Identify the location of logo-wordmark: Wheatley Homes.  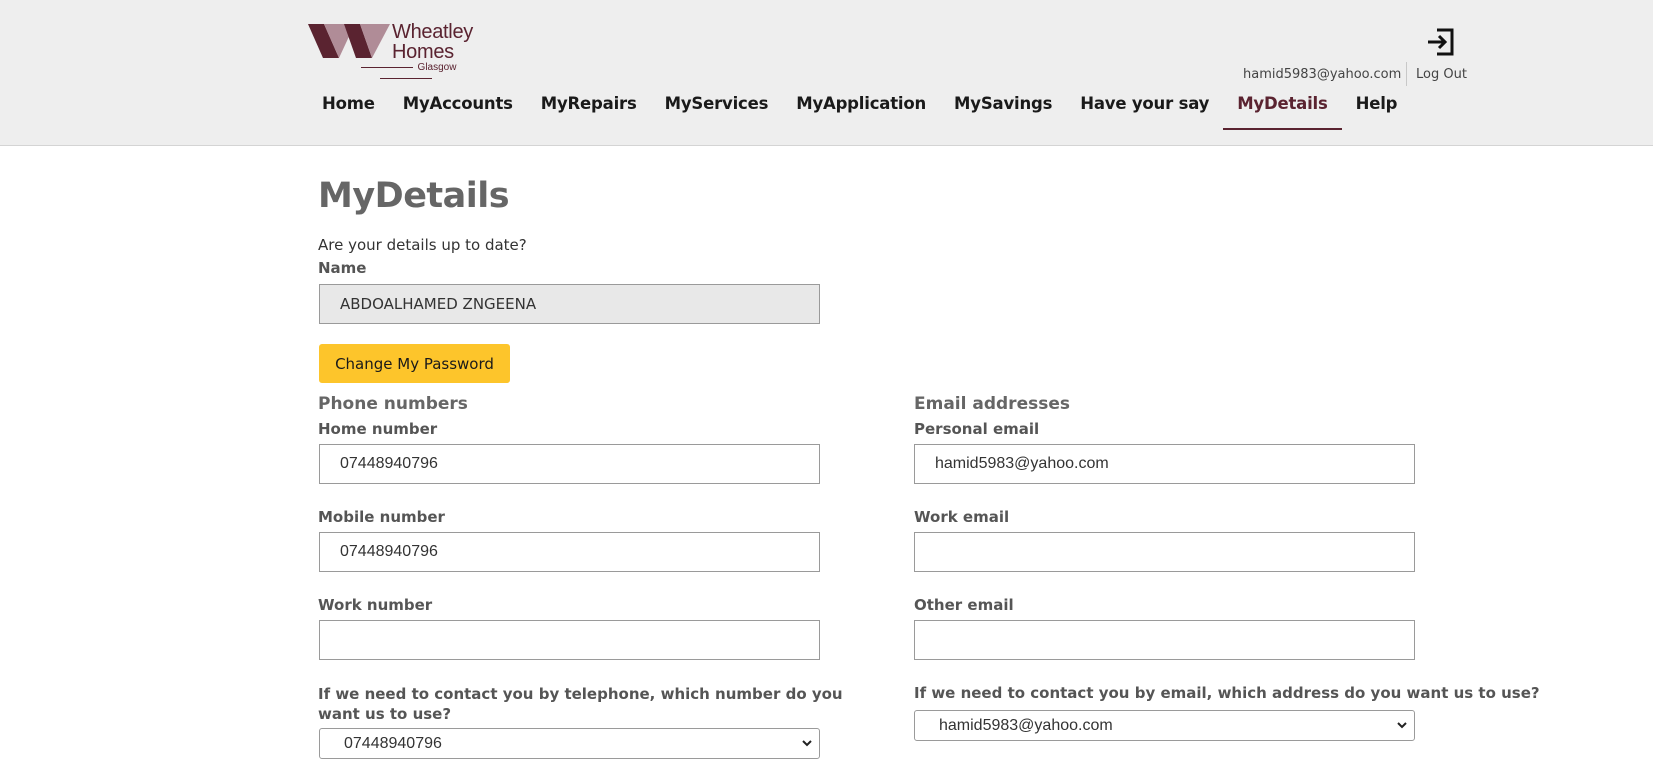
(432, 42).